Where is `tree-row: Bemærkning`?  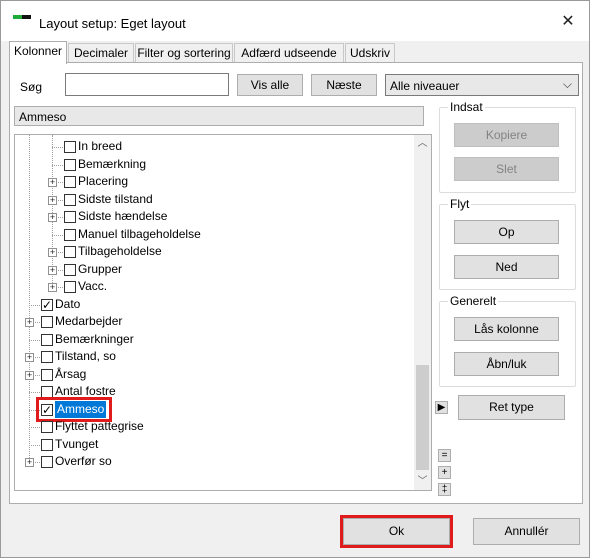
tree-row: Bemærkning is located at coordinates (212, 164).